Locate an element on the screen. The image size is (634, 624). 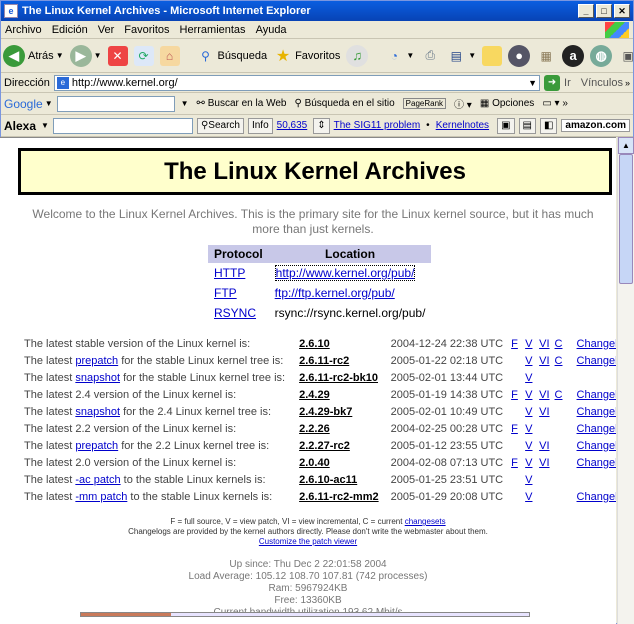
chevron-right-icon: » is located at coordinates (627, 83).